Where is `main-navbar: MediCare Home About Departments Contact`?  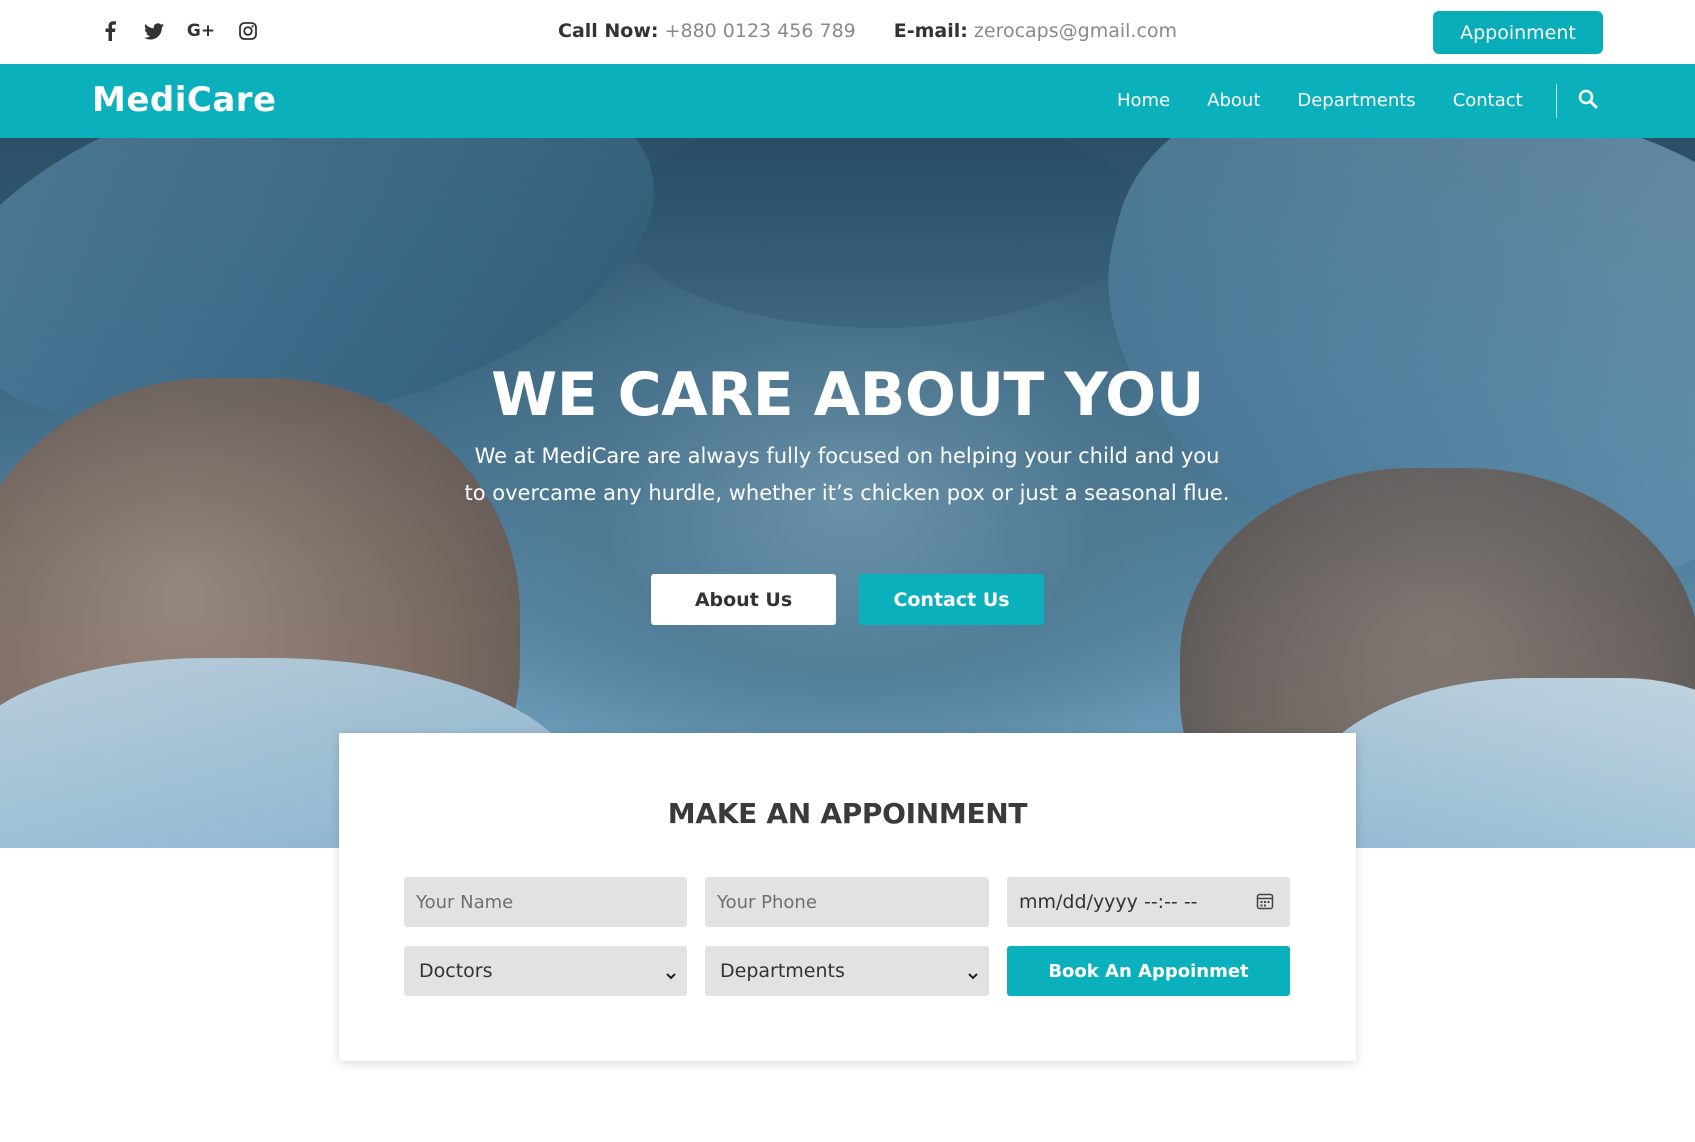
main-navbar: MediCare Home About Departments Contact is located at coordinates (847, 101).